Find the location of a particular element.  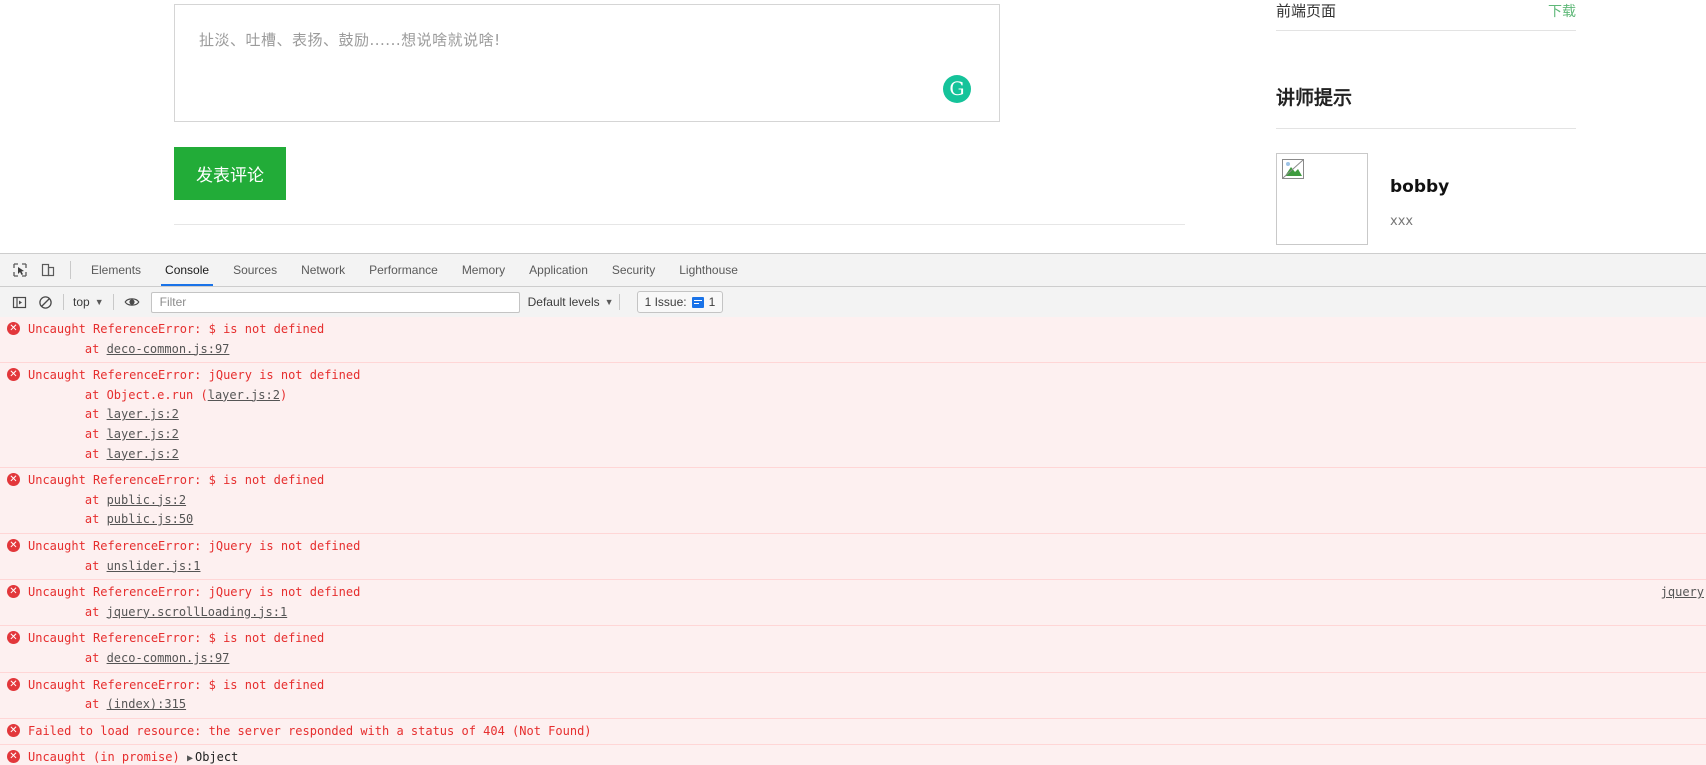

tab-security: Security is located at coordinates (633, 270).